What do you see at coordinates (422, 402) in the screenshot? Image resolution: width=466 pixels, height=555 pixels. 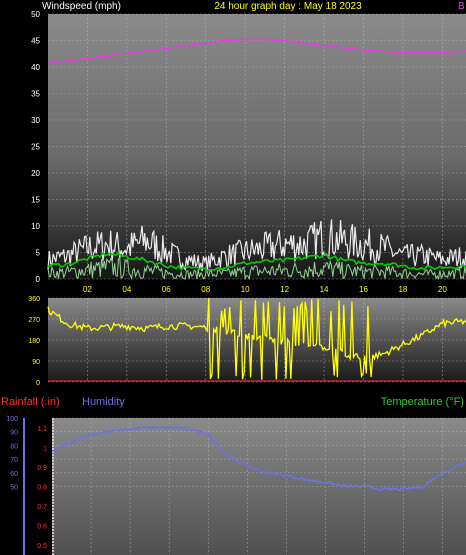 I see `temperature-label: Temperature (°F)` at bounding box center [422, 402].